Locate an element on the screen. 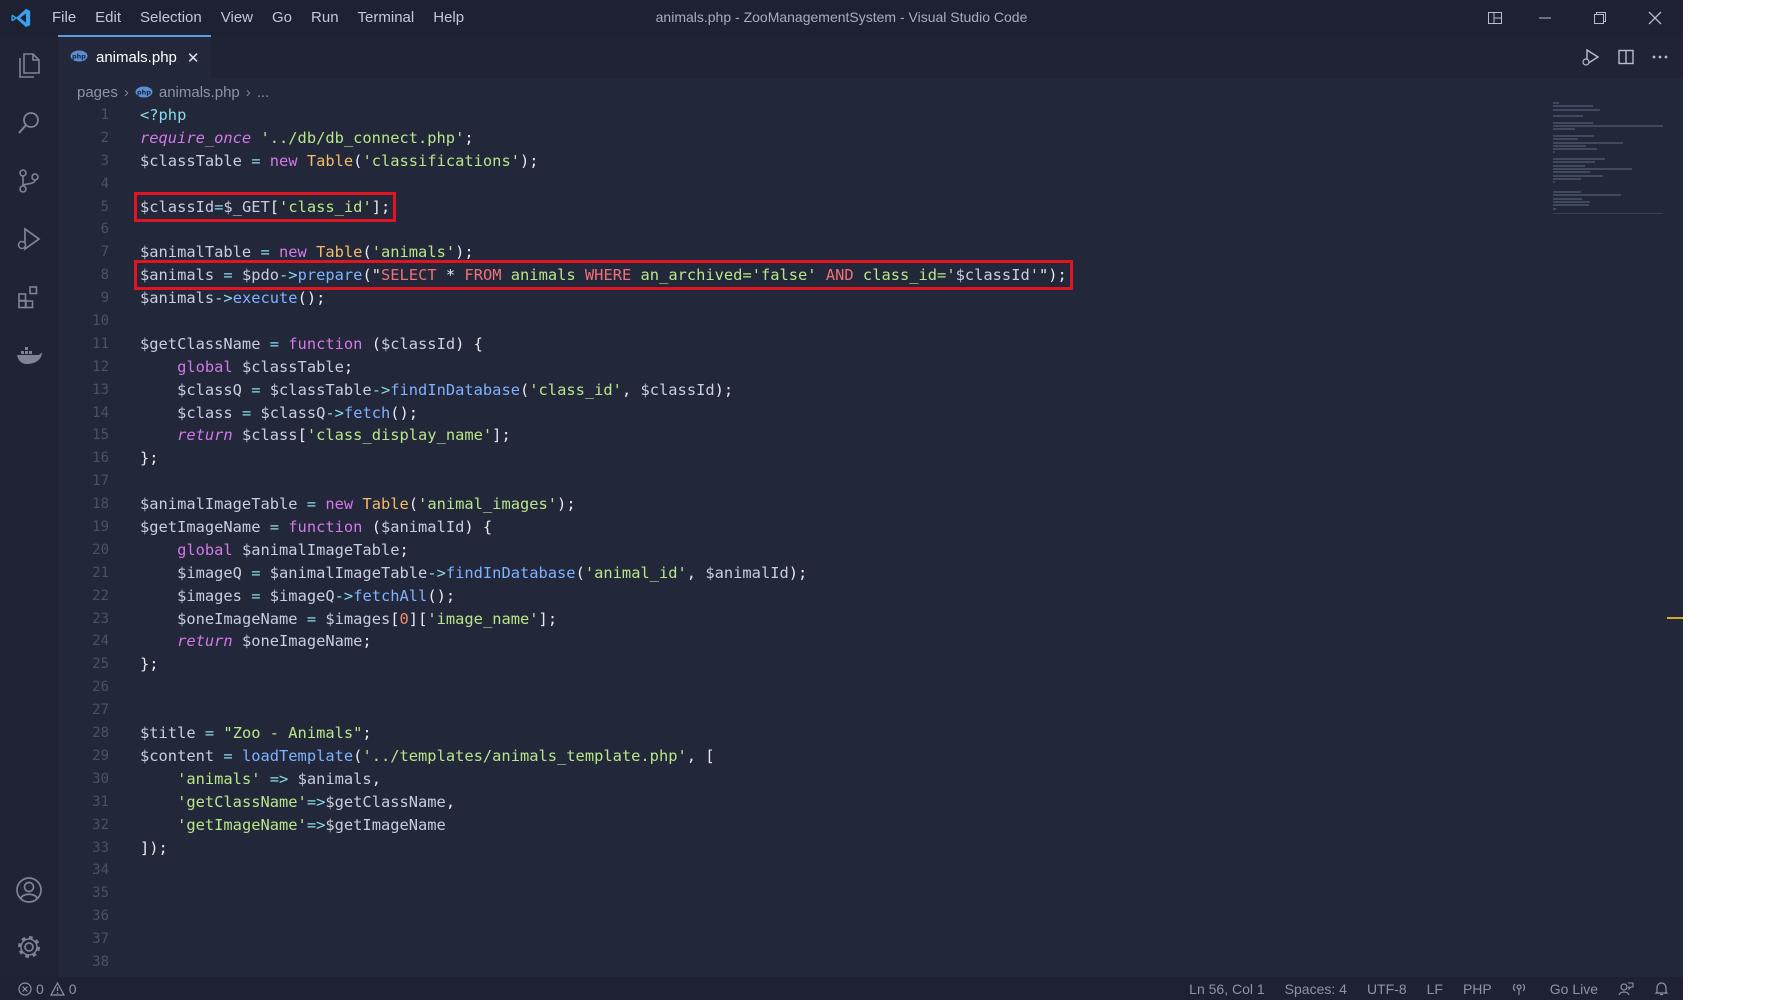 The image size is (1779, 1000). code-line: 16}; is located at coordinates (798, 458).